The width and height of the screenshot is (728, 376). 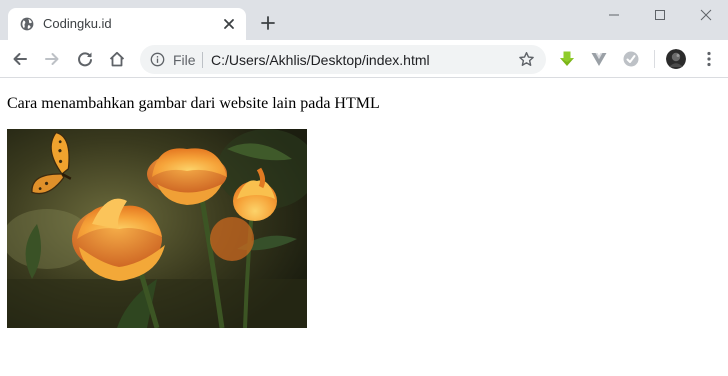 What do you see at coordinates (709, 59) in the screenshot?
I see `kebab-menu-icon` at bounding box center [709, 59].